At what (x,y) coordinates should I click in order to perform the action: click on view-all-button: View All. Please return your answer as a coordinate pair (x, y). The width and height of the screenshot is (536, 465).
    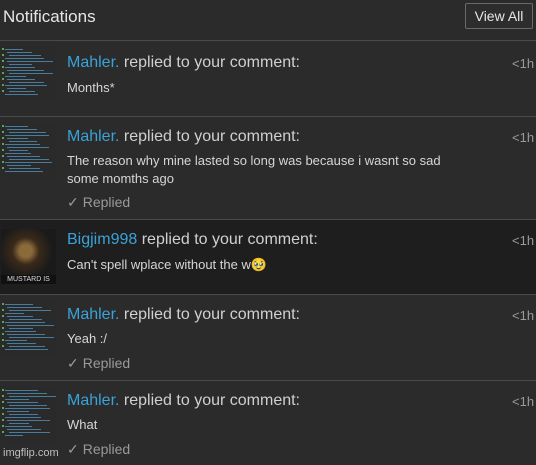
    Looking at the image, I should click on (499, 16).